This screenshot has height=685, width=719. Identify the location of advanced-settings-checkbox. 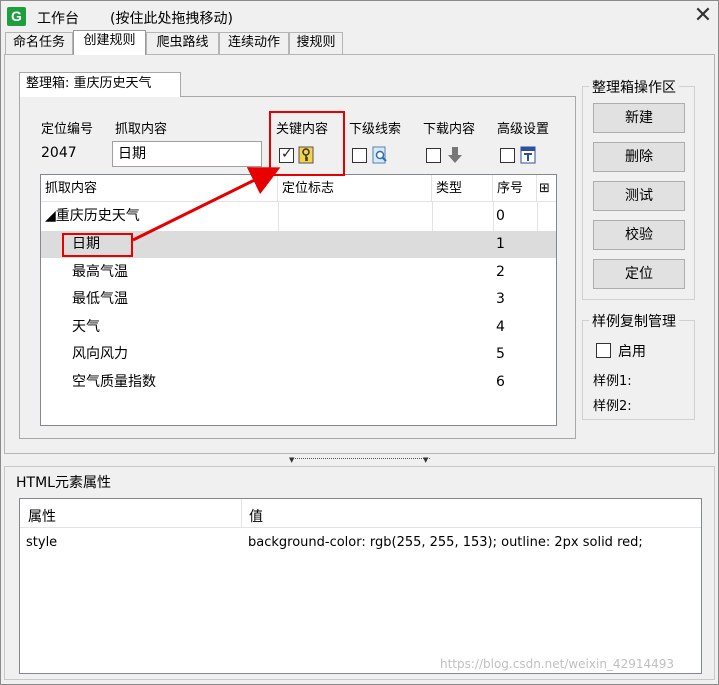
(507, 155).